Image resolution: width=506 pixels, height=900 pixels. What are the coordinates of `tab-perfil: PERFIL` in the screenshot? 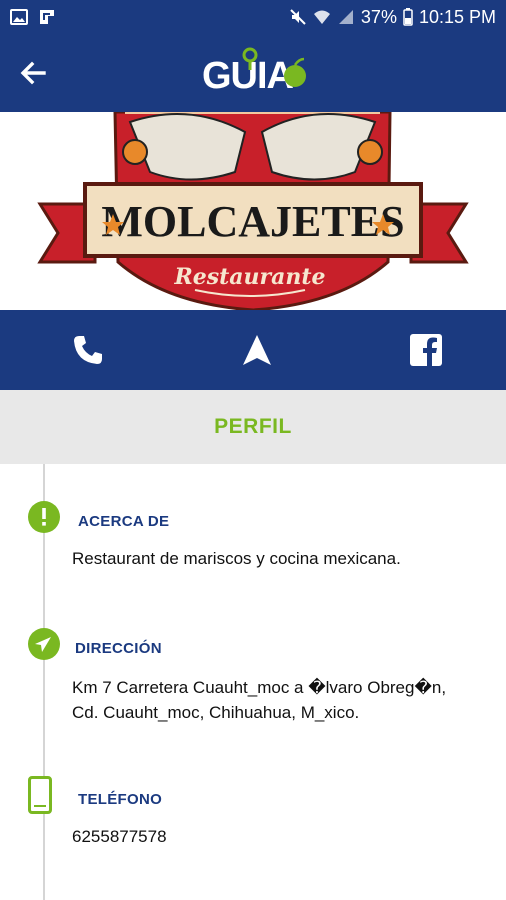 It's located at (253, 427).